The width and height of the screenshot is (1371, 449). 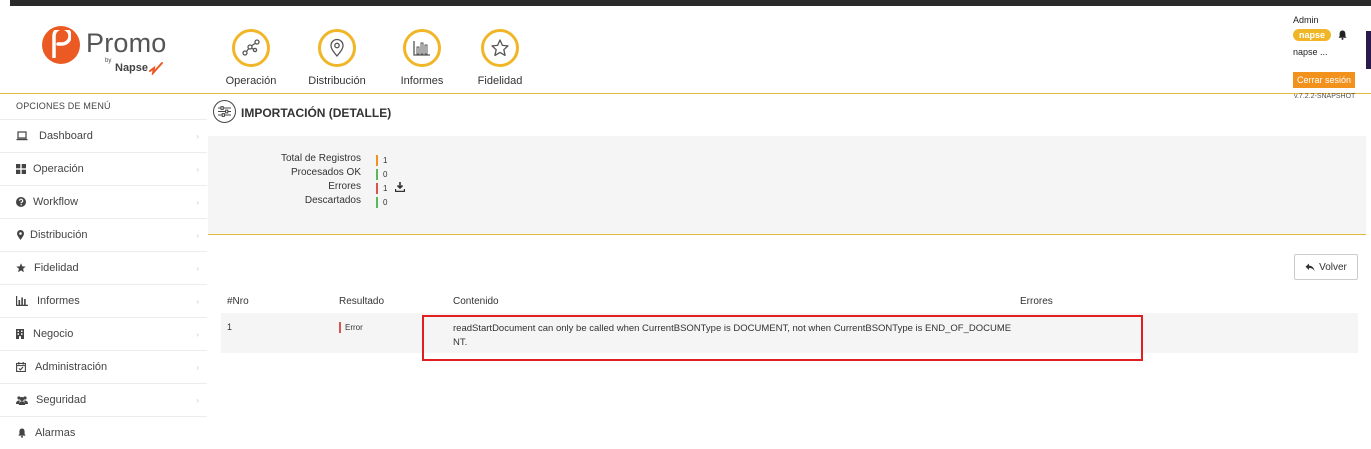 I want to click on back-button: Volver, so click(x=1326, y=267).